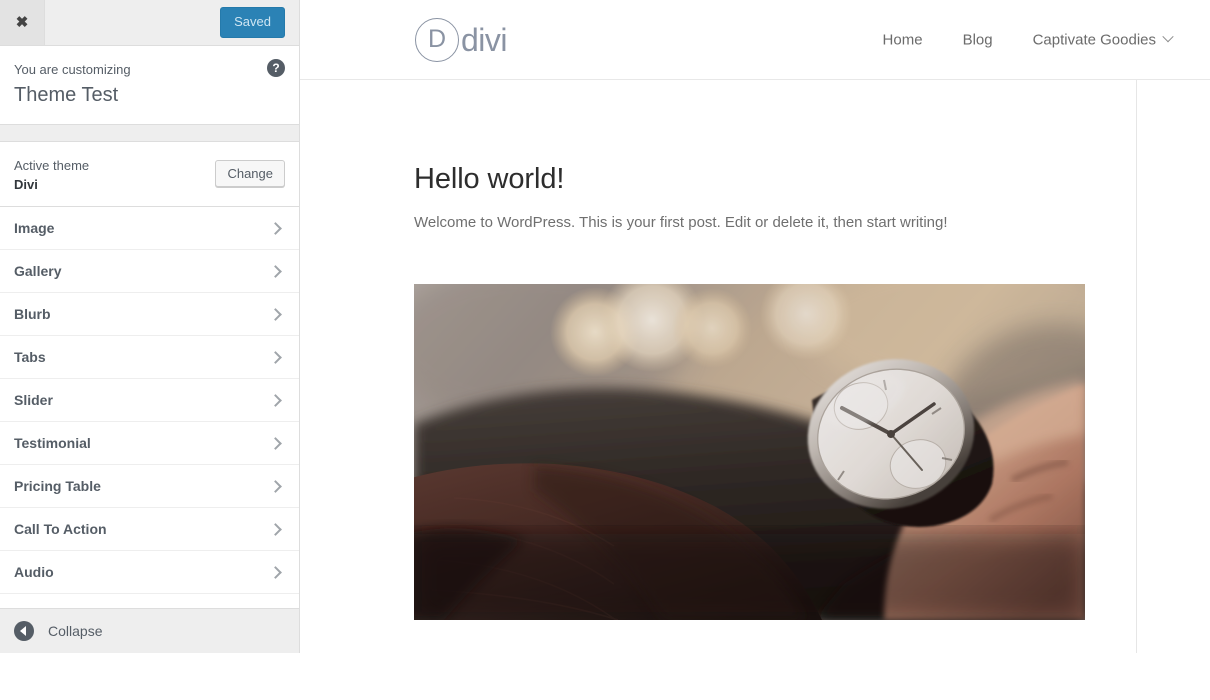  What do you see at coordinates (52, 165) in the screenshot?
I see `active-theme-label: Active theme` at bounding box center [52, 165].